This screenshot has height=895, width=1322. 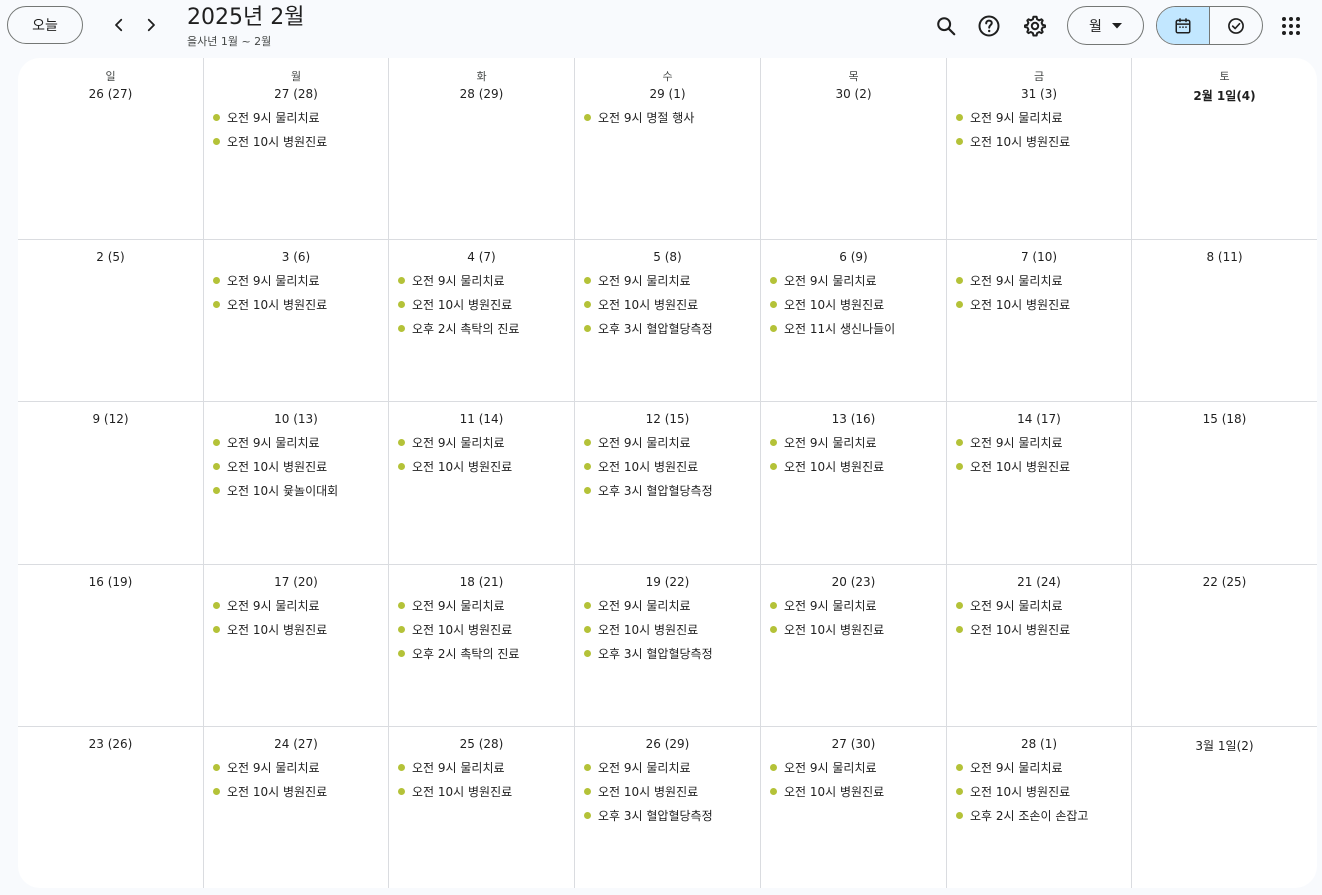 I want to click on search-button, so click(x=946, y=26).